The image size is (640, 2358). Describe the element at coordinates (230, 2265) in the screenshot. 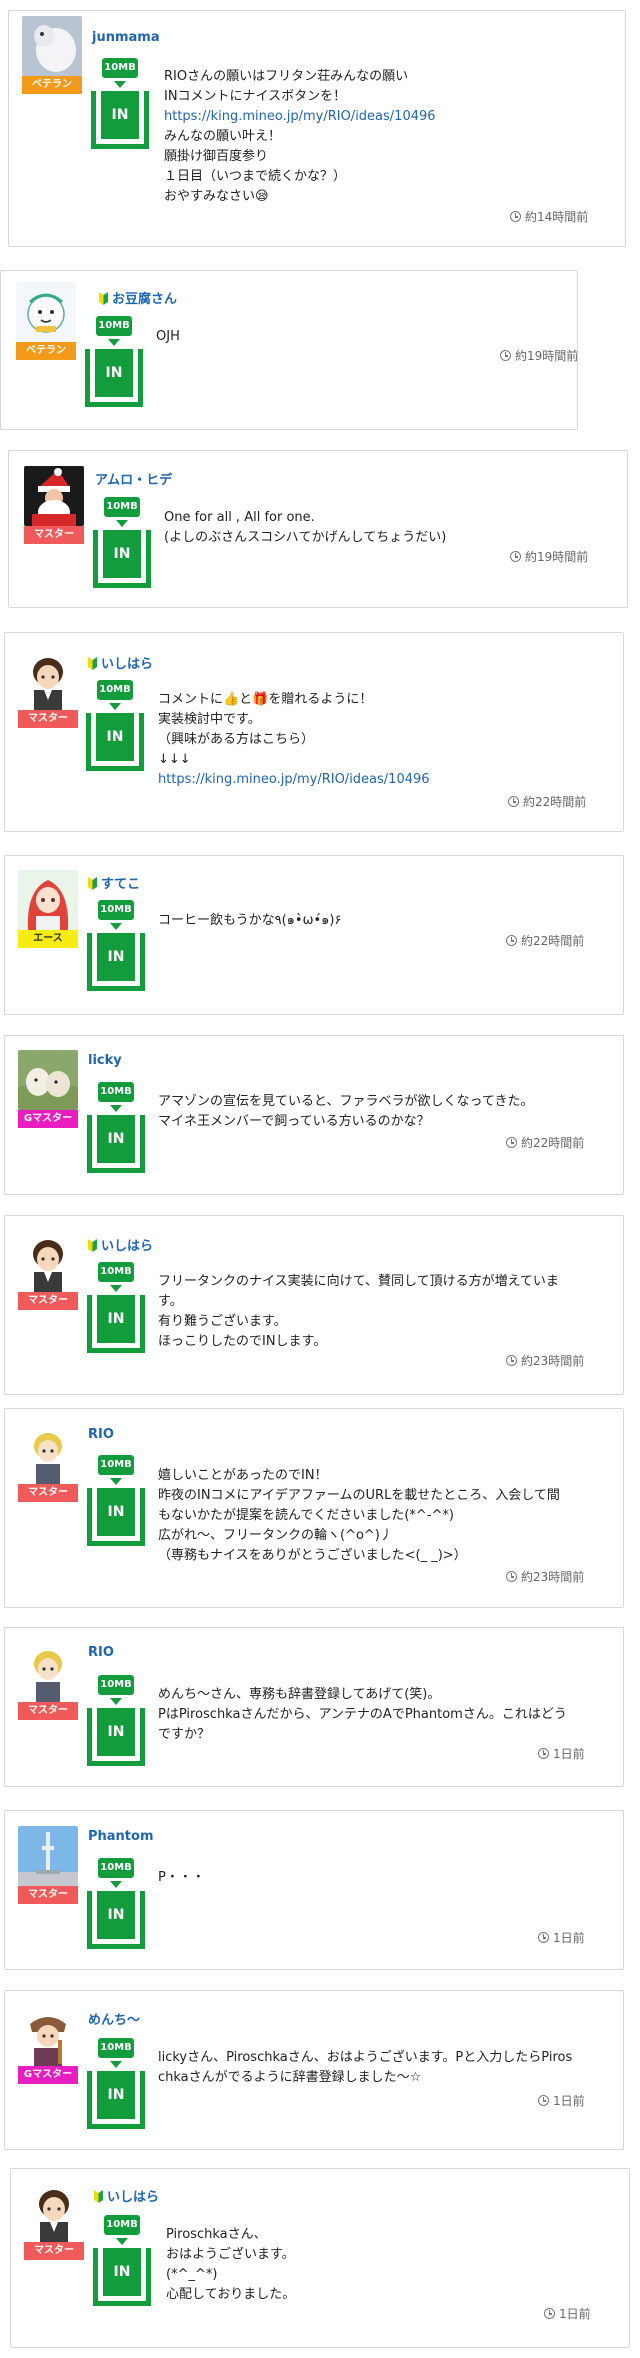

I see `comment-text: Piroschkaさん、 おはようございます。 (*^_^*) 心配しておりました。` at that location.